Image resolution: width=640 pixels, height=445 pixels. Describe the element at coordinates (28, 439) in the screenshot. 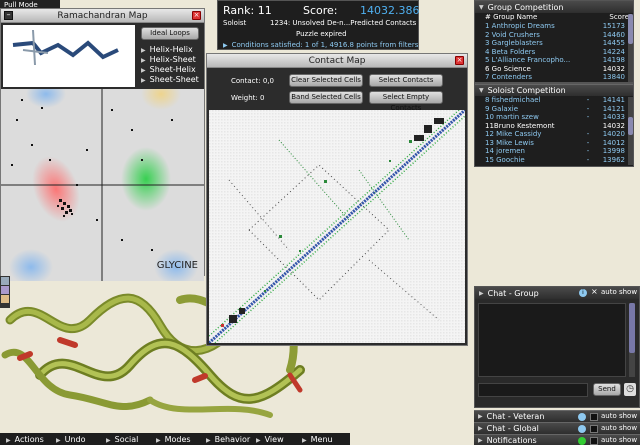

I see `menu-actions: ▶ Actions` at that location.